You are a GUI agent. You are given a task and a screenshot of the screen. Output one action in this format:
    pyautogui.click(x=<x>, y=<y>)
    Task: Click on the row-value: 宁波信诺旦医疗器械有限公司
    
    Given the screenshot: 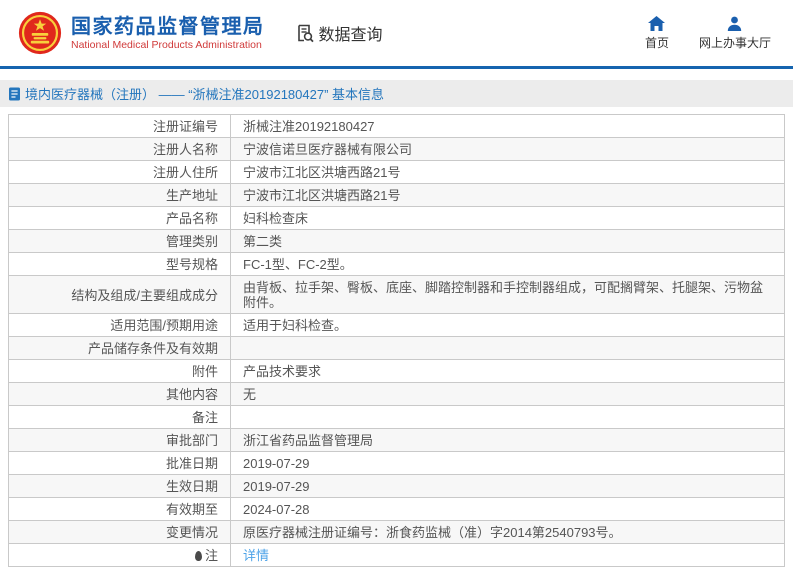 What is the action you would take?
    pyautogui.click(x=328, y=149)
    